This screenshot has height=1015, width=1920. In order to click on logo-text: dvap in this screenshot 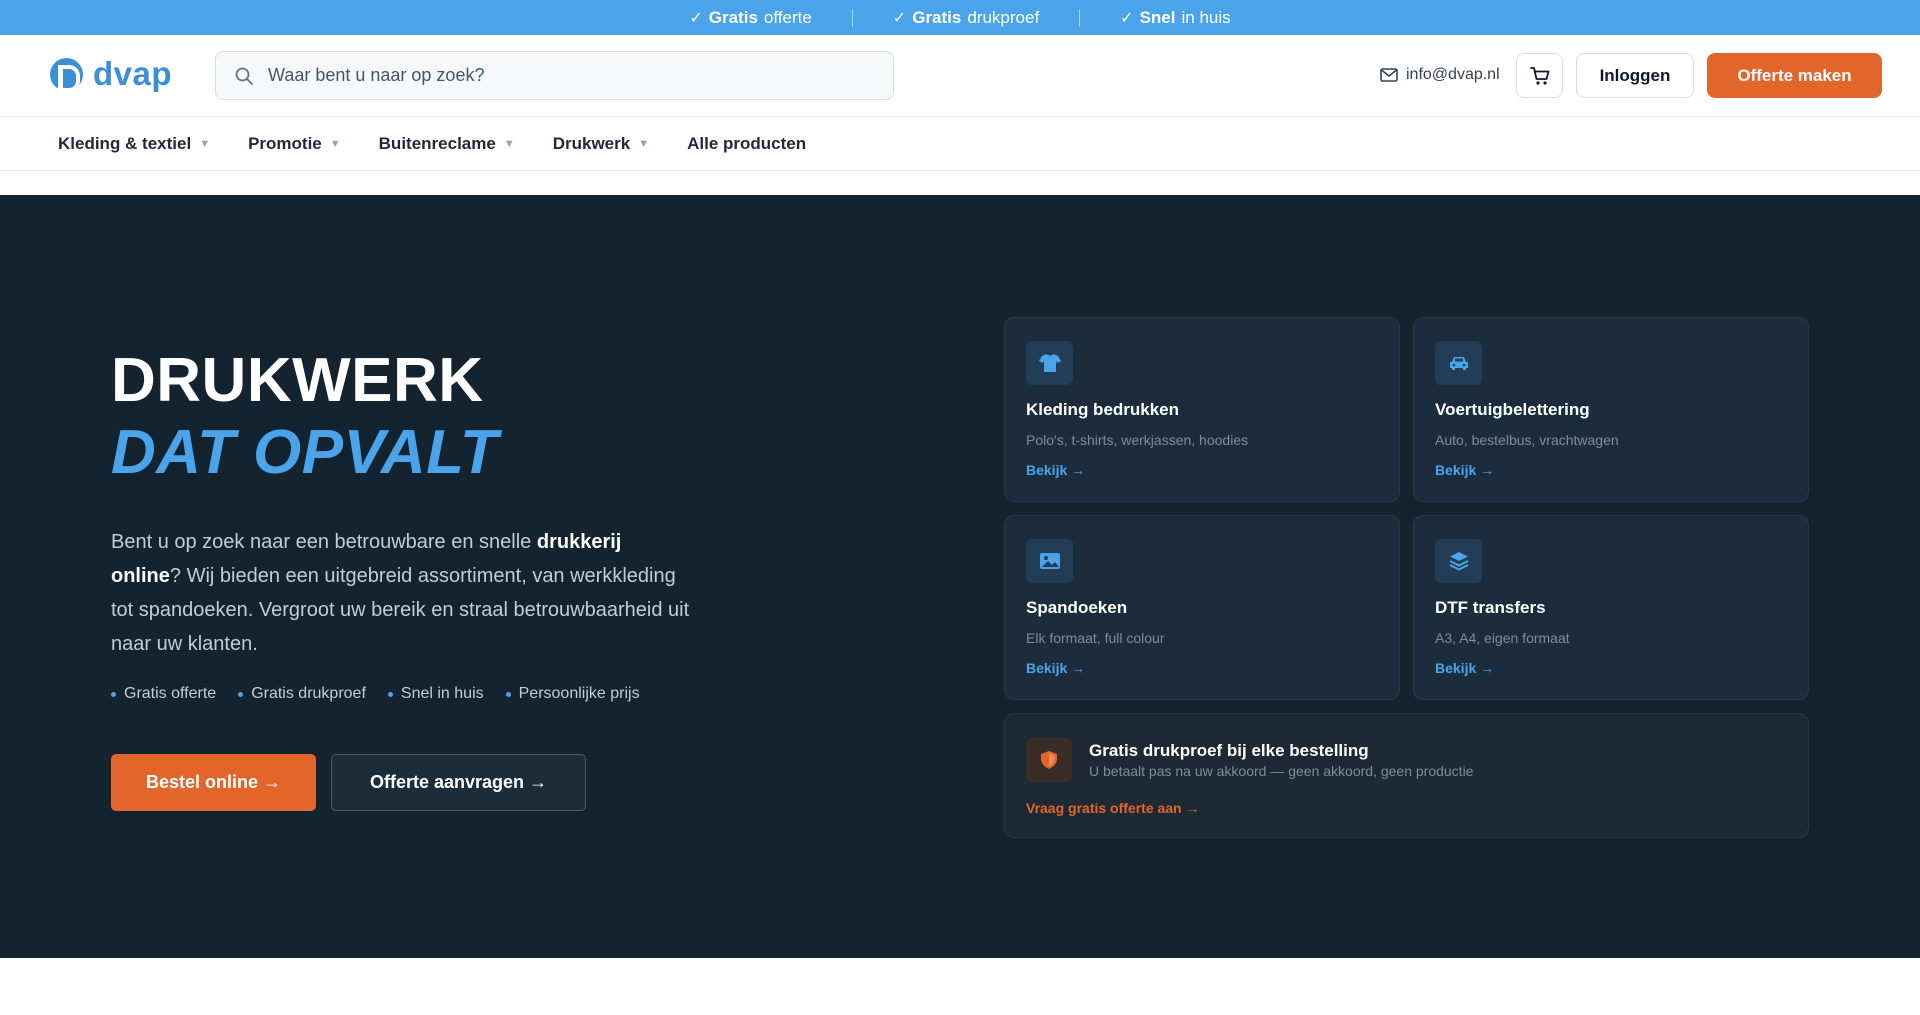, I will do `click(133, 73)`.